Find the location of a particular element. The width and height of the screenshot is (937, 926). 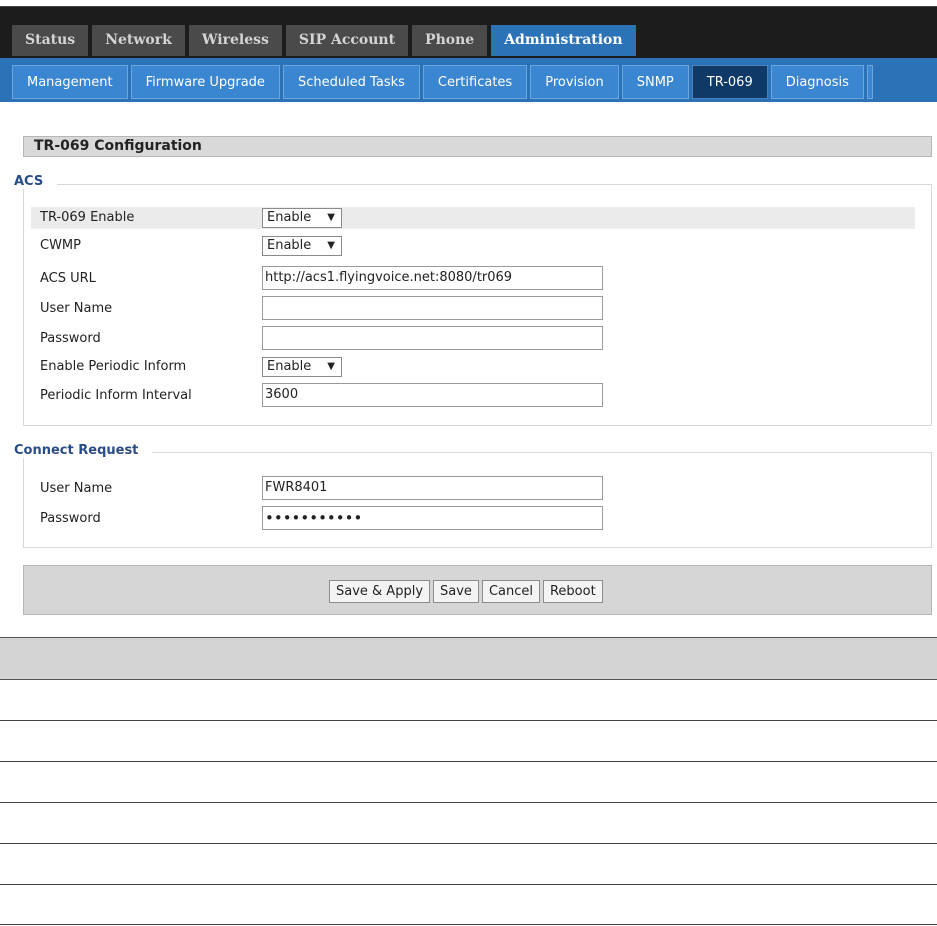

periodic-inform-select: Enable ▼ is located at coordinates (302, 367).